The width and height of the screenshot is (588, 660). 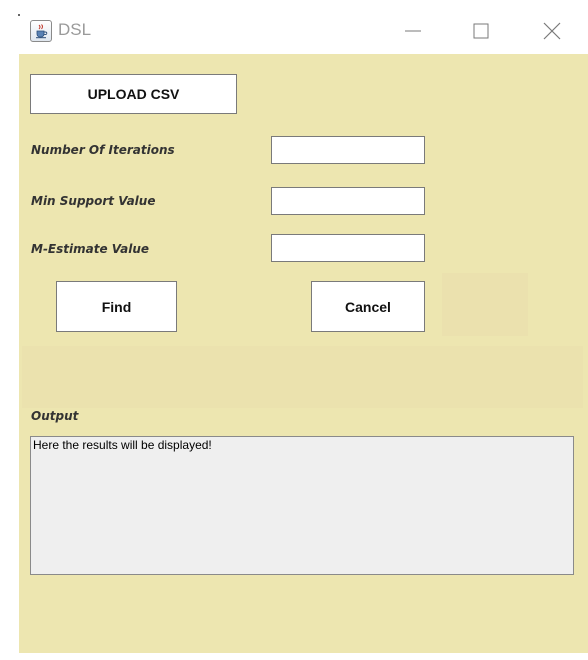 What do you see at coordinates (552, 31) in the screenshot?
I see `close-icon` at bounding box center [552, 31].